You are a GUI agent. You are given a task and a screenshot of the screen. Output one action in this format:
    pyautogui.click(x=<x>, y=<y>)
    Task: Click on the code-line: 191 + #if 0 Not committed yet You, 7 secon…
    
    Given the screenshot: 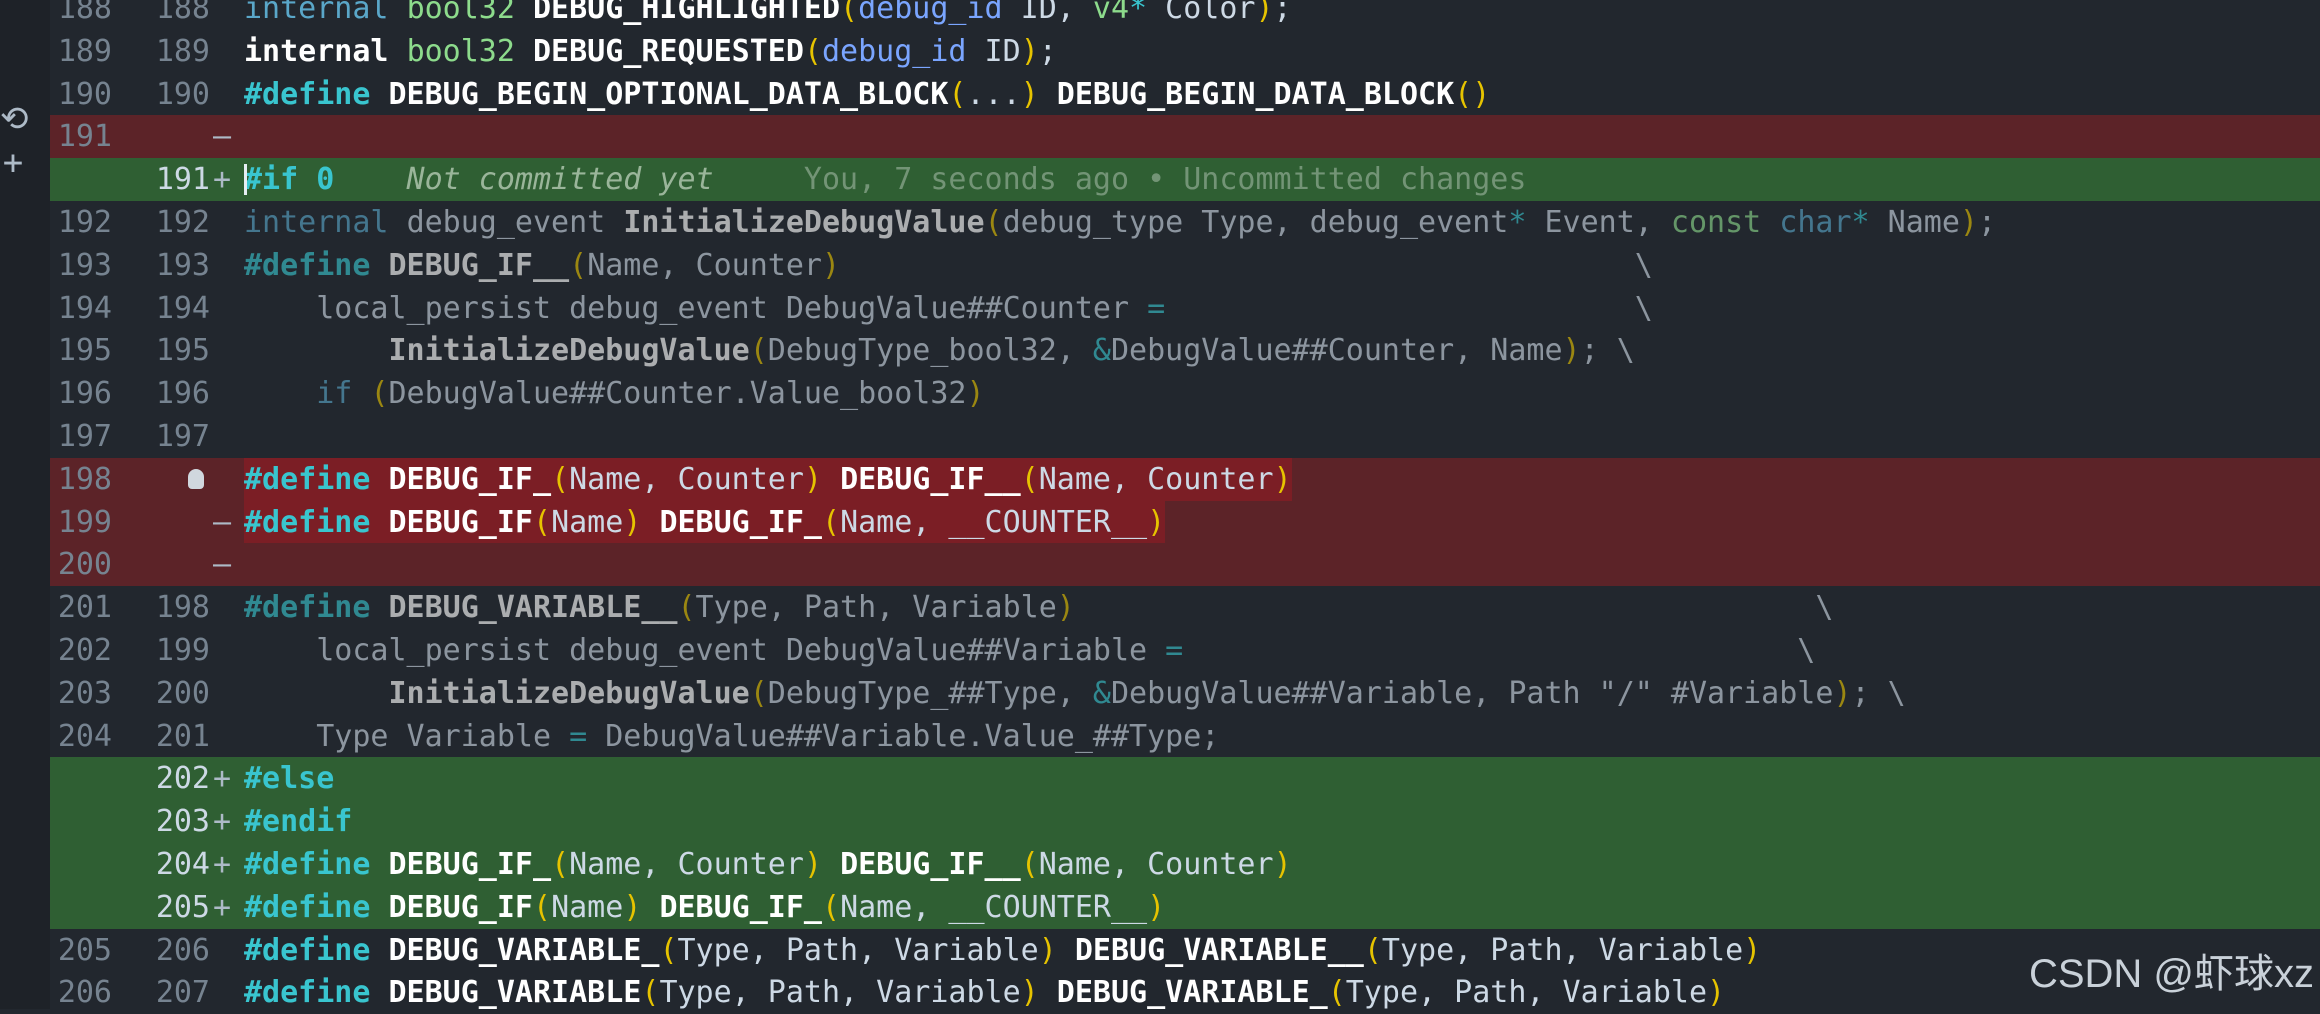 What is the action you would take?
    pyautogui.click(x=1185, y=180)
    